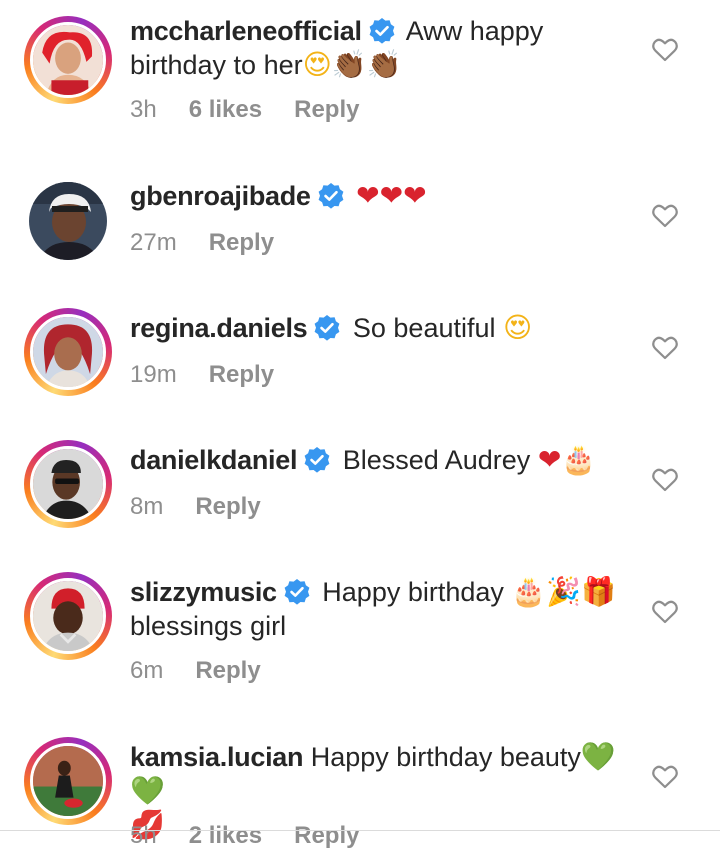  I want to click on comment-username: gbenroajibade, so click(220, 196).